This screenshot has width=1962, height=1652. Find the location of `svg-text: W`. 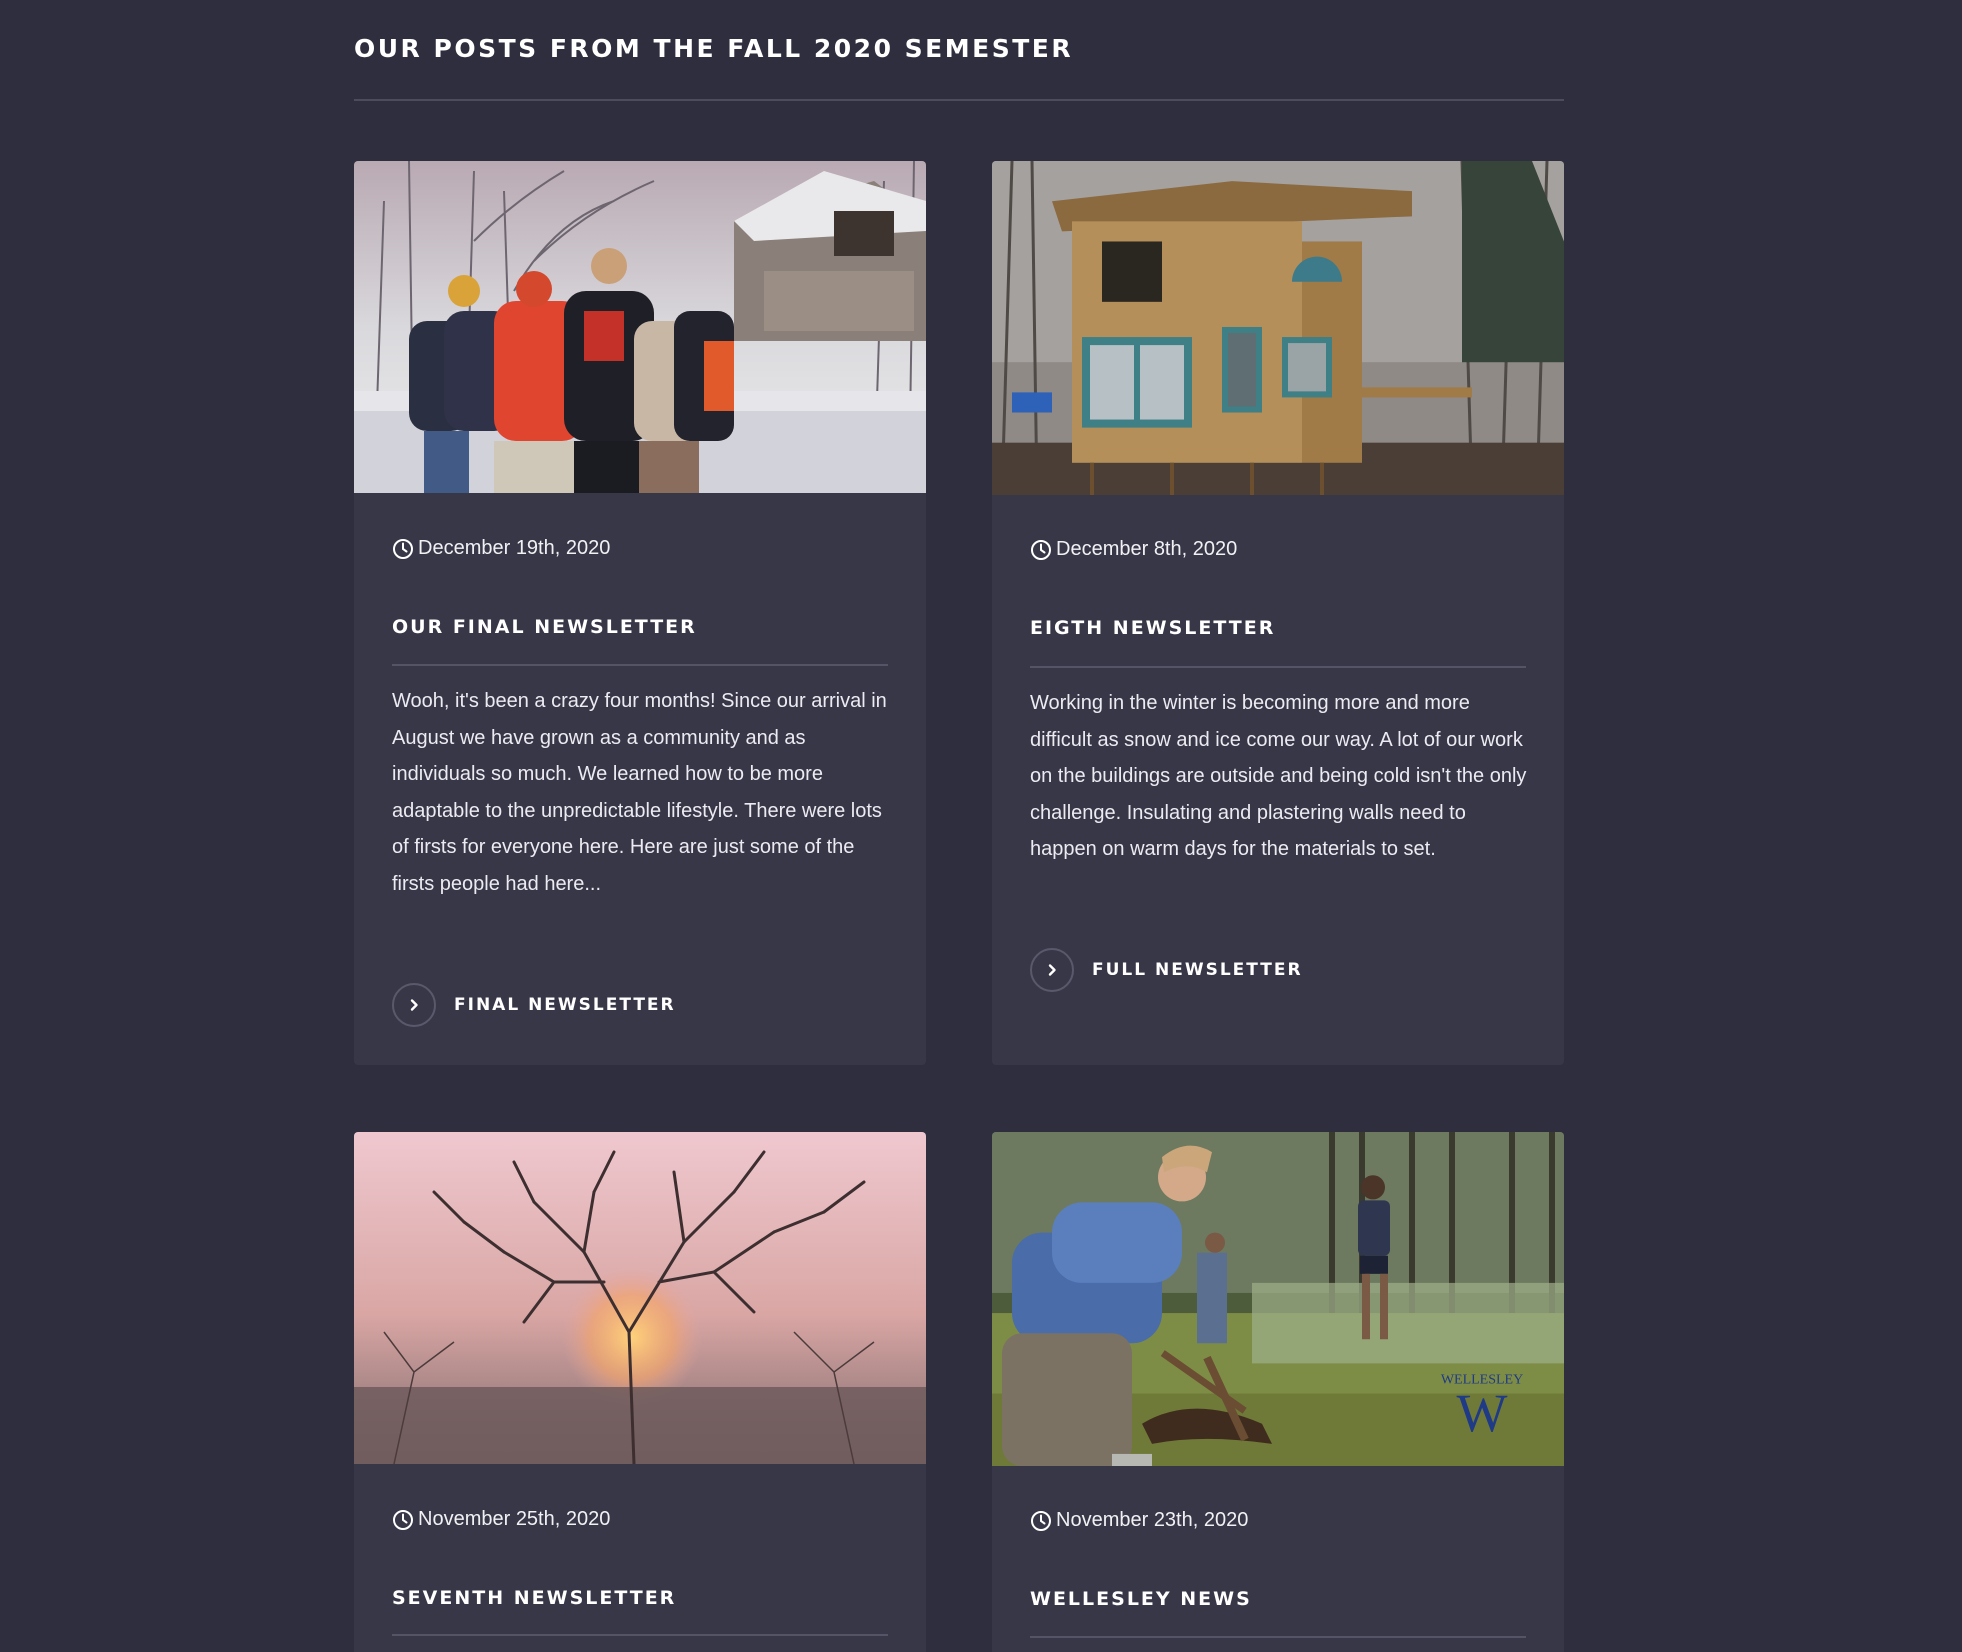

svg-text: W is located at coordinates (1483, 1413).